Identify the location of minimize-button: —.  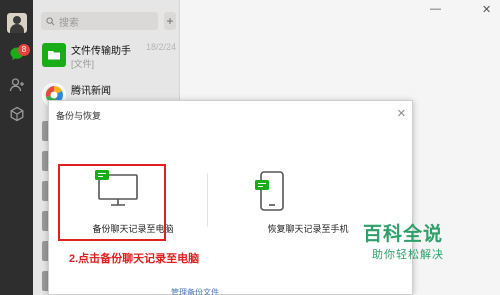
(435, 9).